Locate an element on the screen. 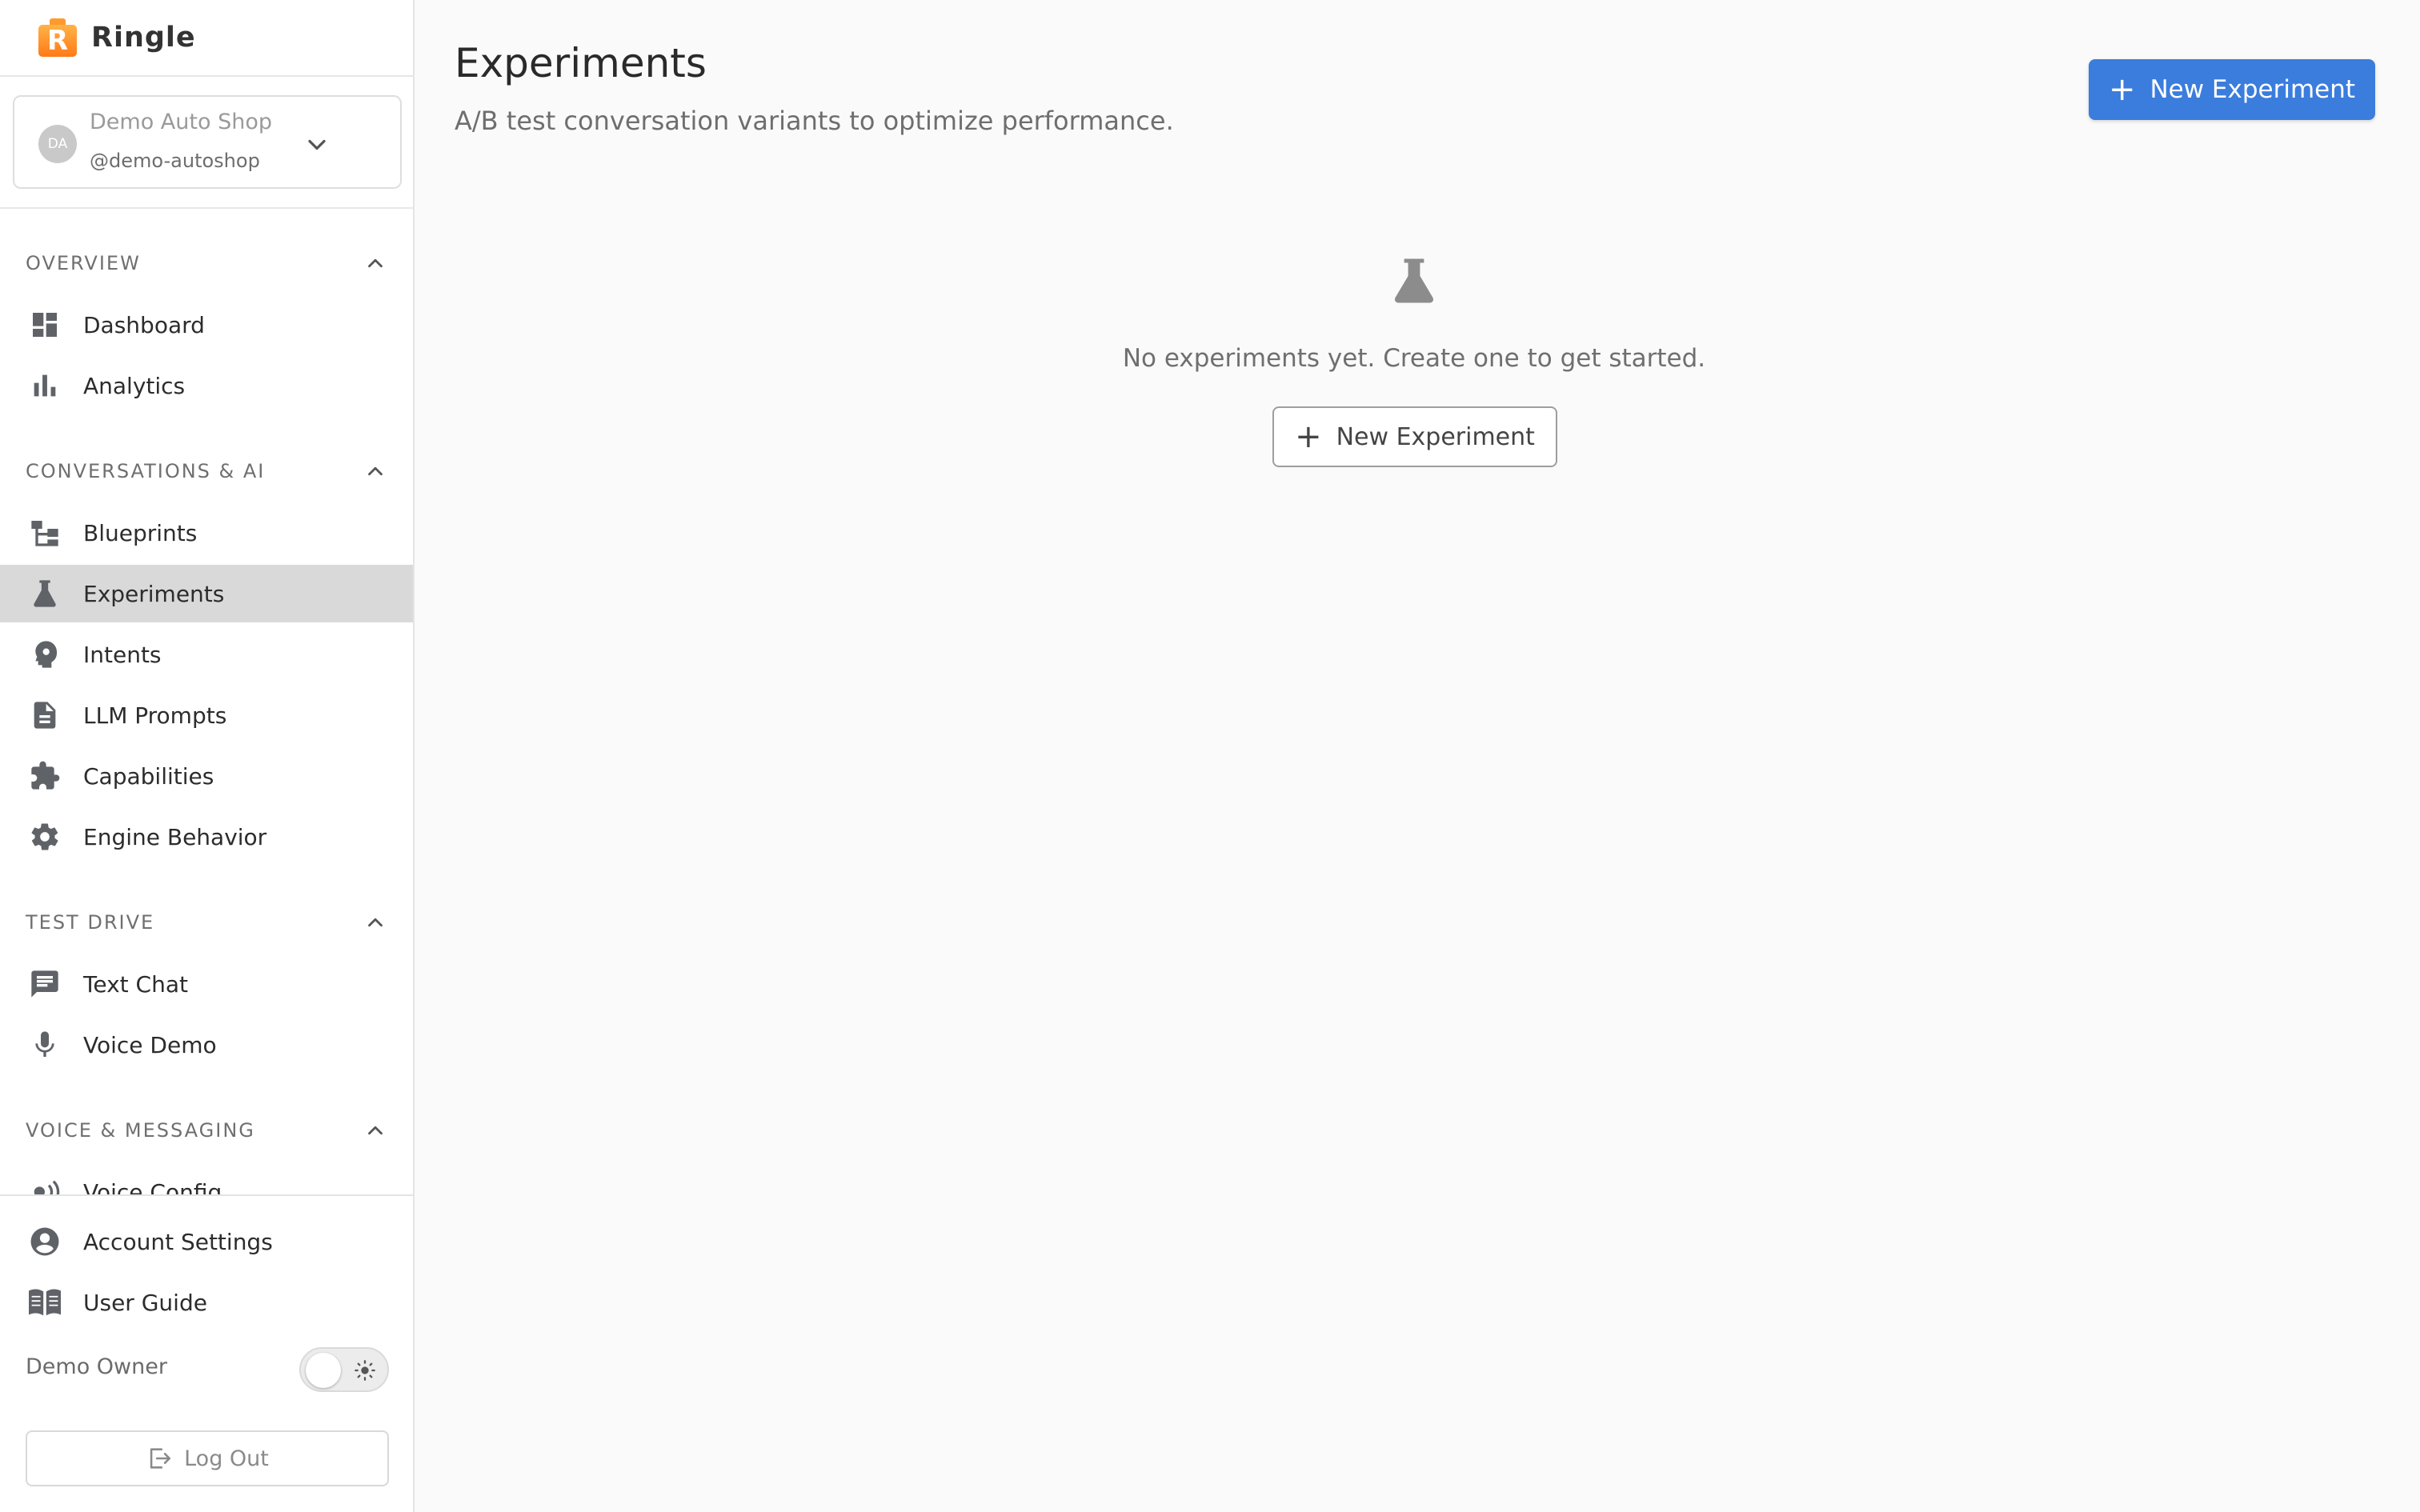  logout-icon is located at coordinates (160, 1458).